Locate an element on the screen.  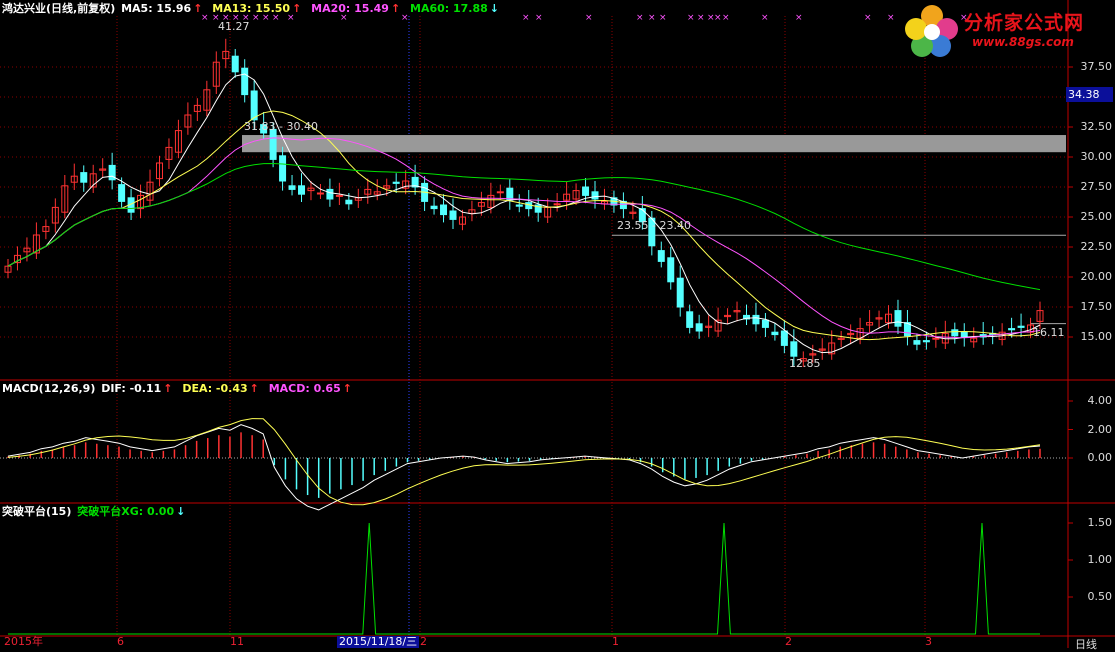
ma5-arrow-icon: ↑ is located at coordinates (198, 8).